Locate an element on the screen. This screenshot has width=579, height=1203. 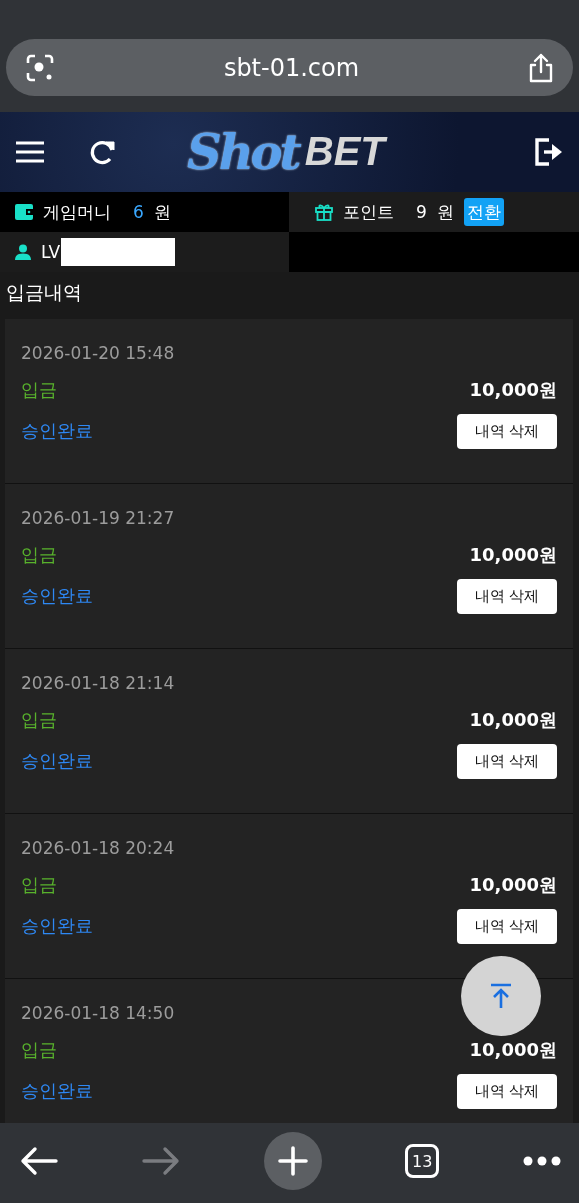
url-text: sbt-01.com is located at coordinates (291, 67).